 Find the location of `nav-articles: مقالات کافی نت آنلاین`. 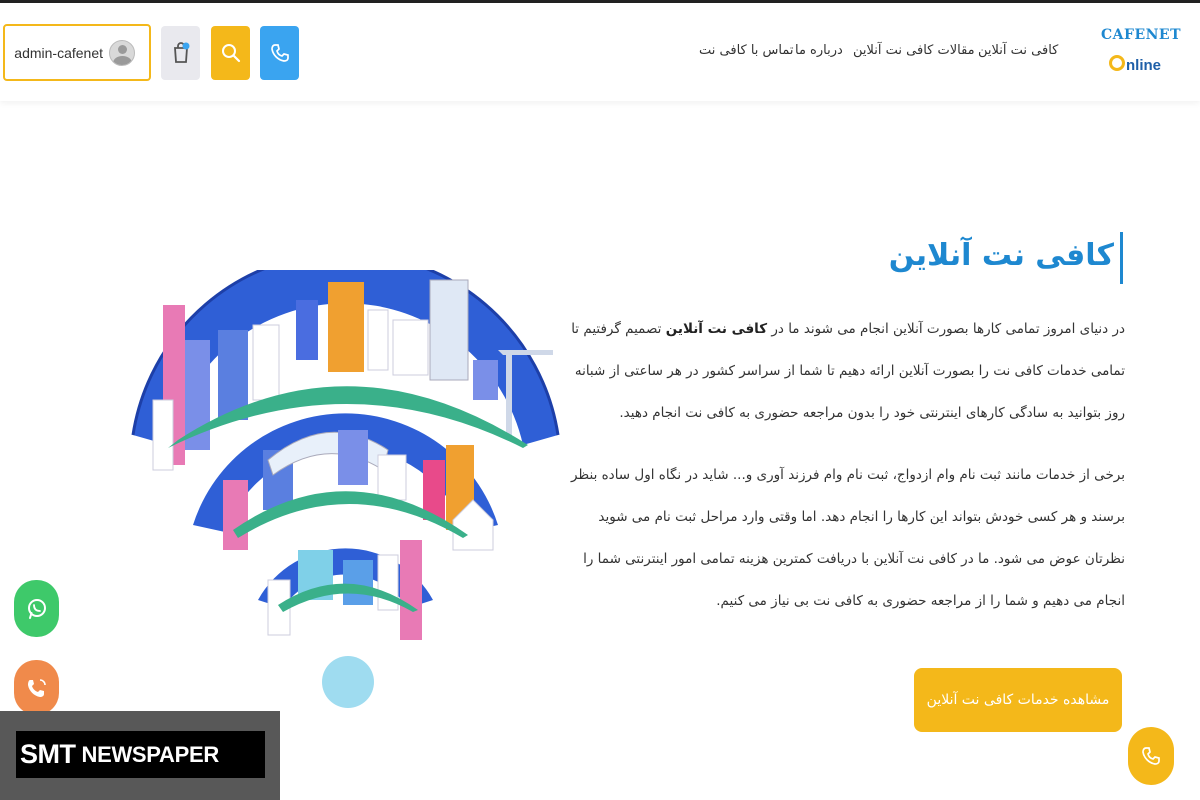

nav-articles: مقالات کافی نت آنلاین is located at coordinates (914, 50).